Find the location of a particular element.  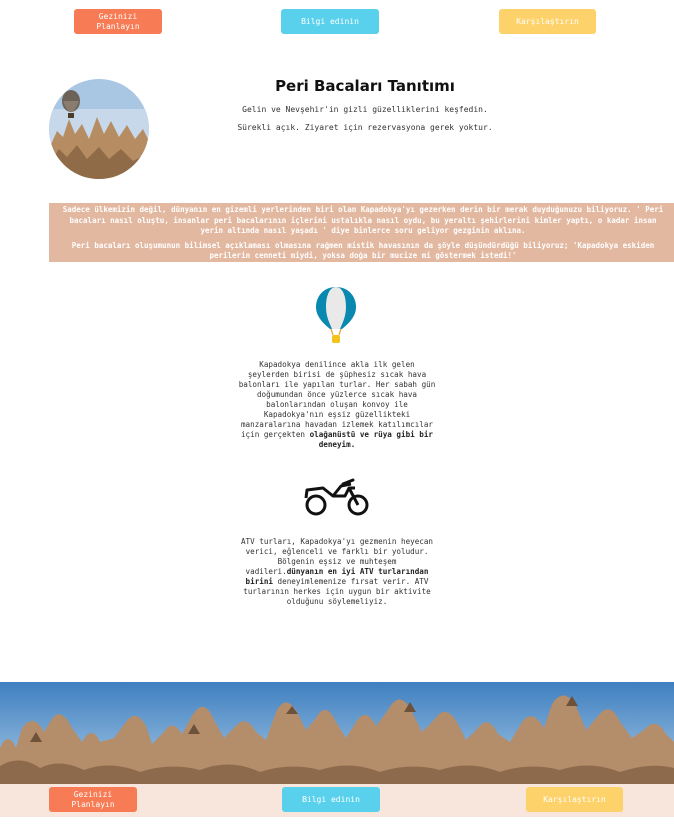

compare-button: Karşılaştırın is located at coordinates (547, 21).